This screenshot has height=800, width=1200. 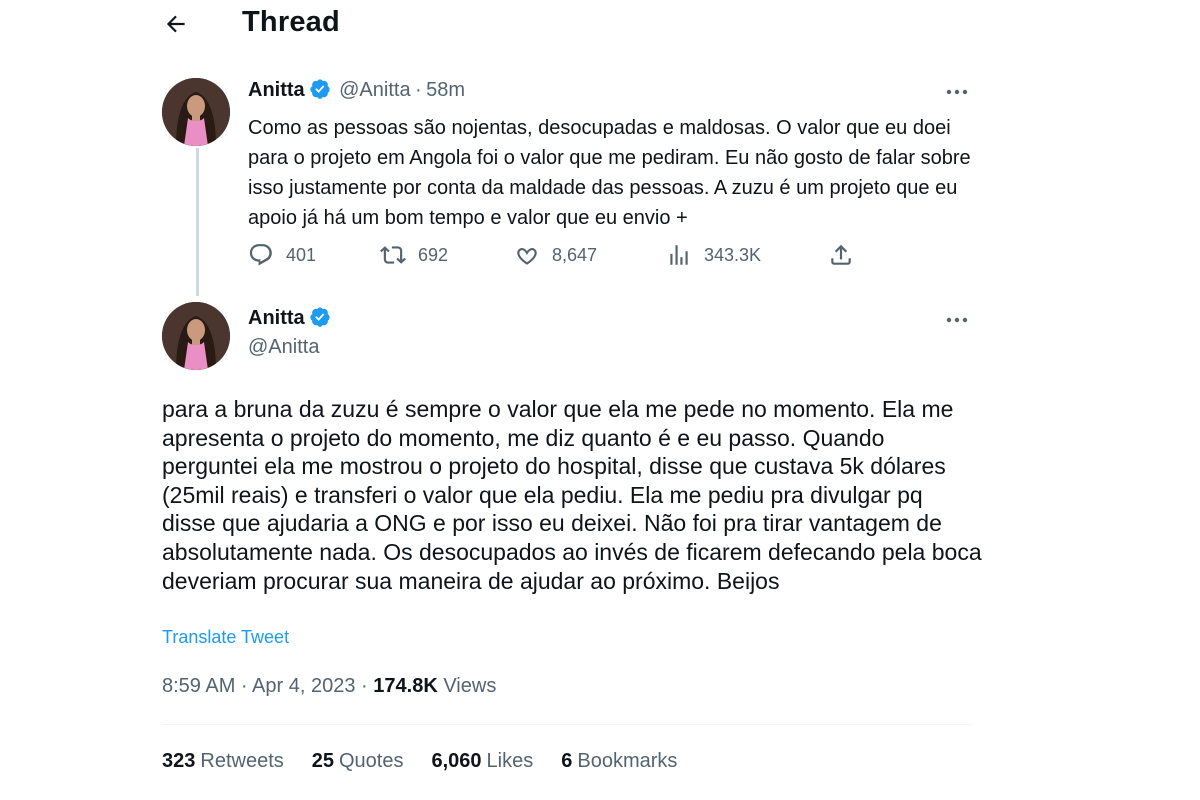 I want to click on tweet-actions-bar: 401 692 8,647 343.3K, so click(x=558, y=255).